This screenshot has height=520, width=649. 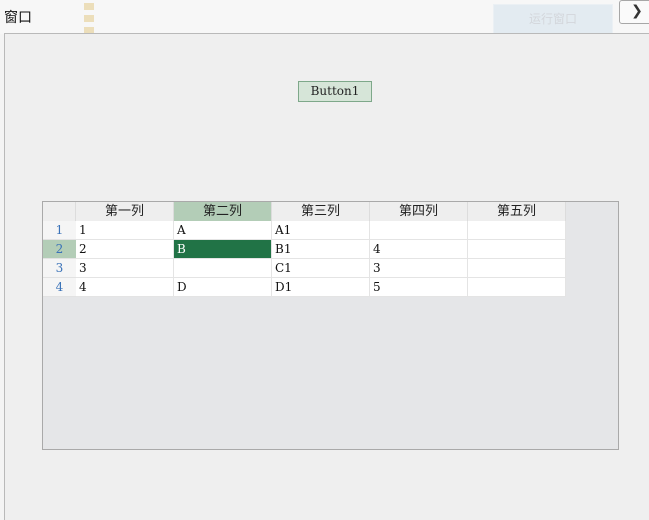 I want to click on grid-cell: 5, so click(x=419, y=287).